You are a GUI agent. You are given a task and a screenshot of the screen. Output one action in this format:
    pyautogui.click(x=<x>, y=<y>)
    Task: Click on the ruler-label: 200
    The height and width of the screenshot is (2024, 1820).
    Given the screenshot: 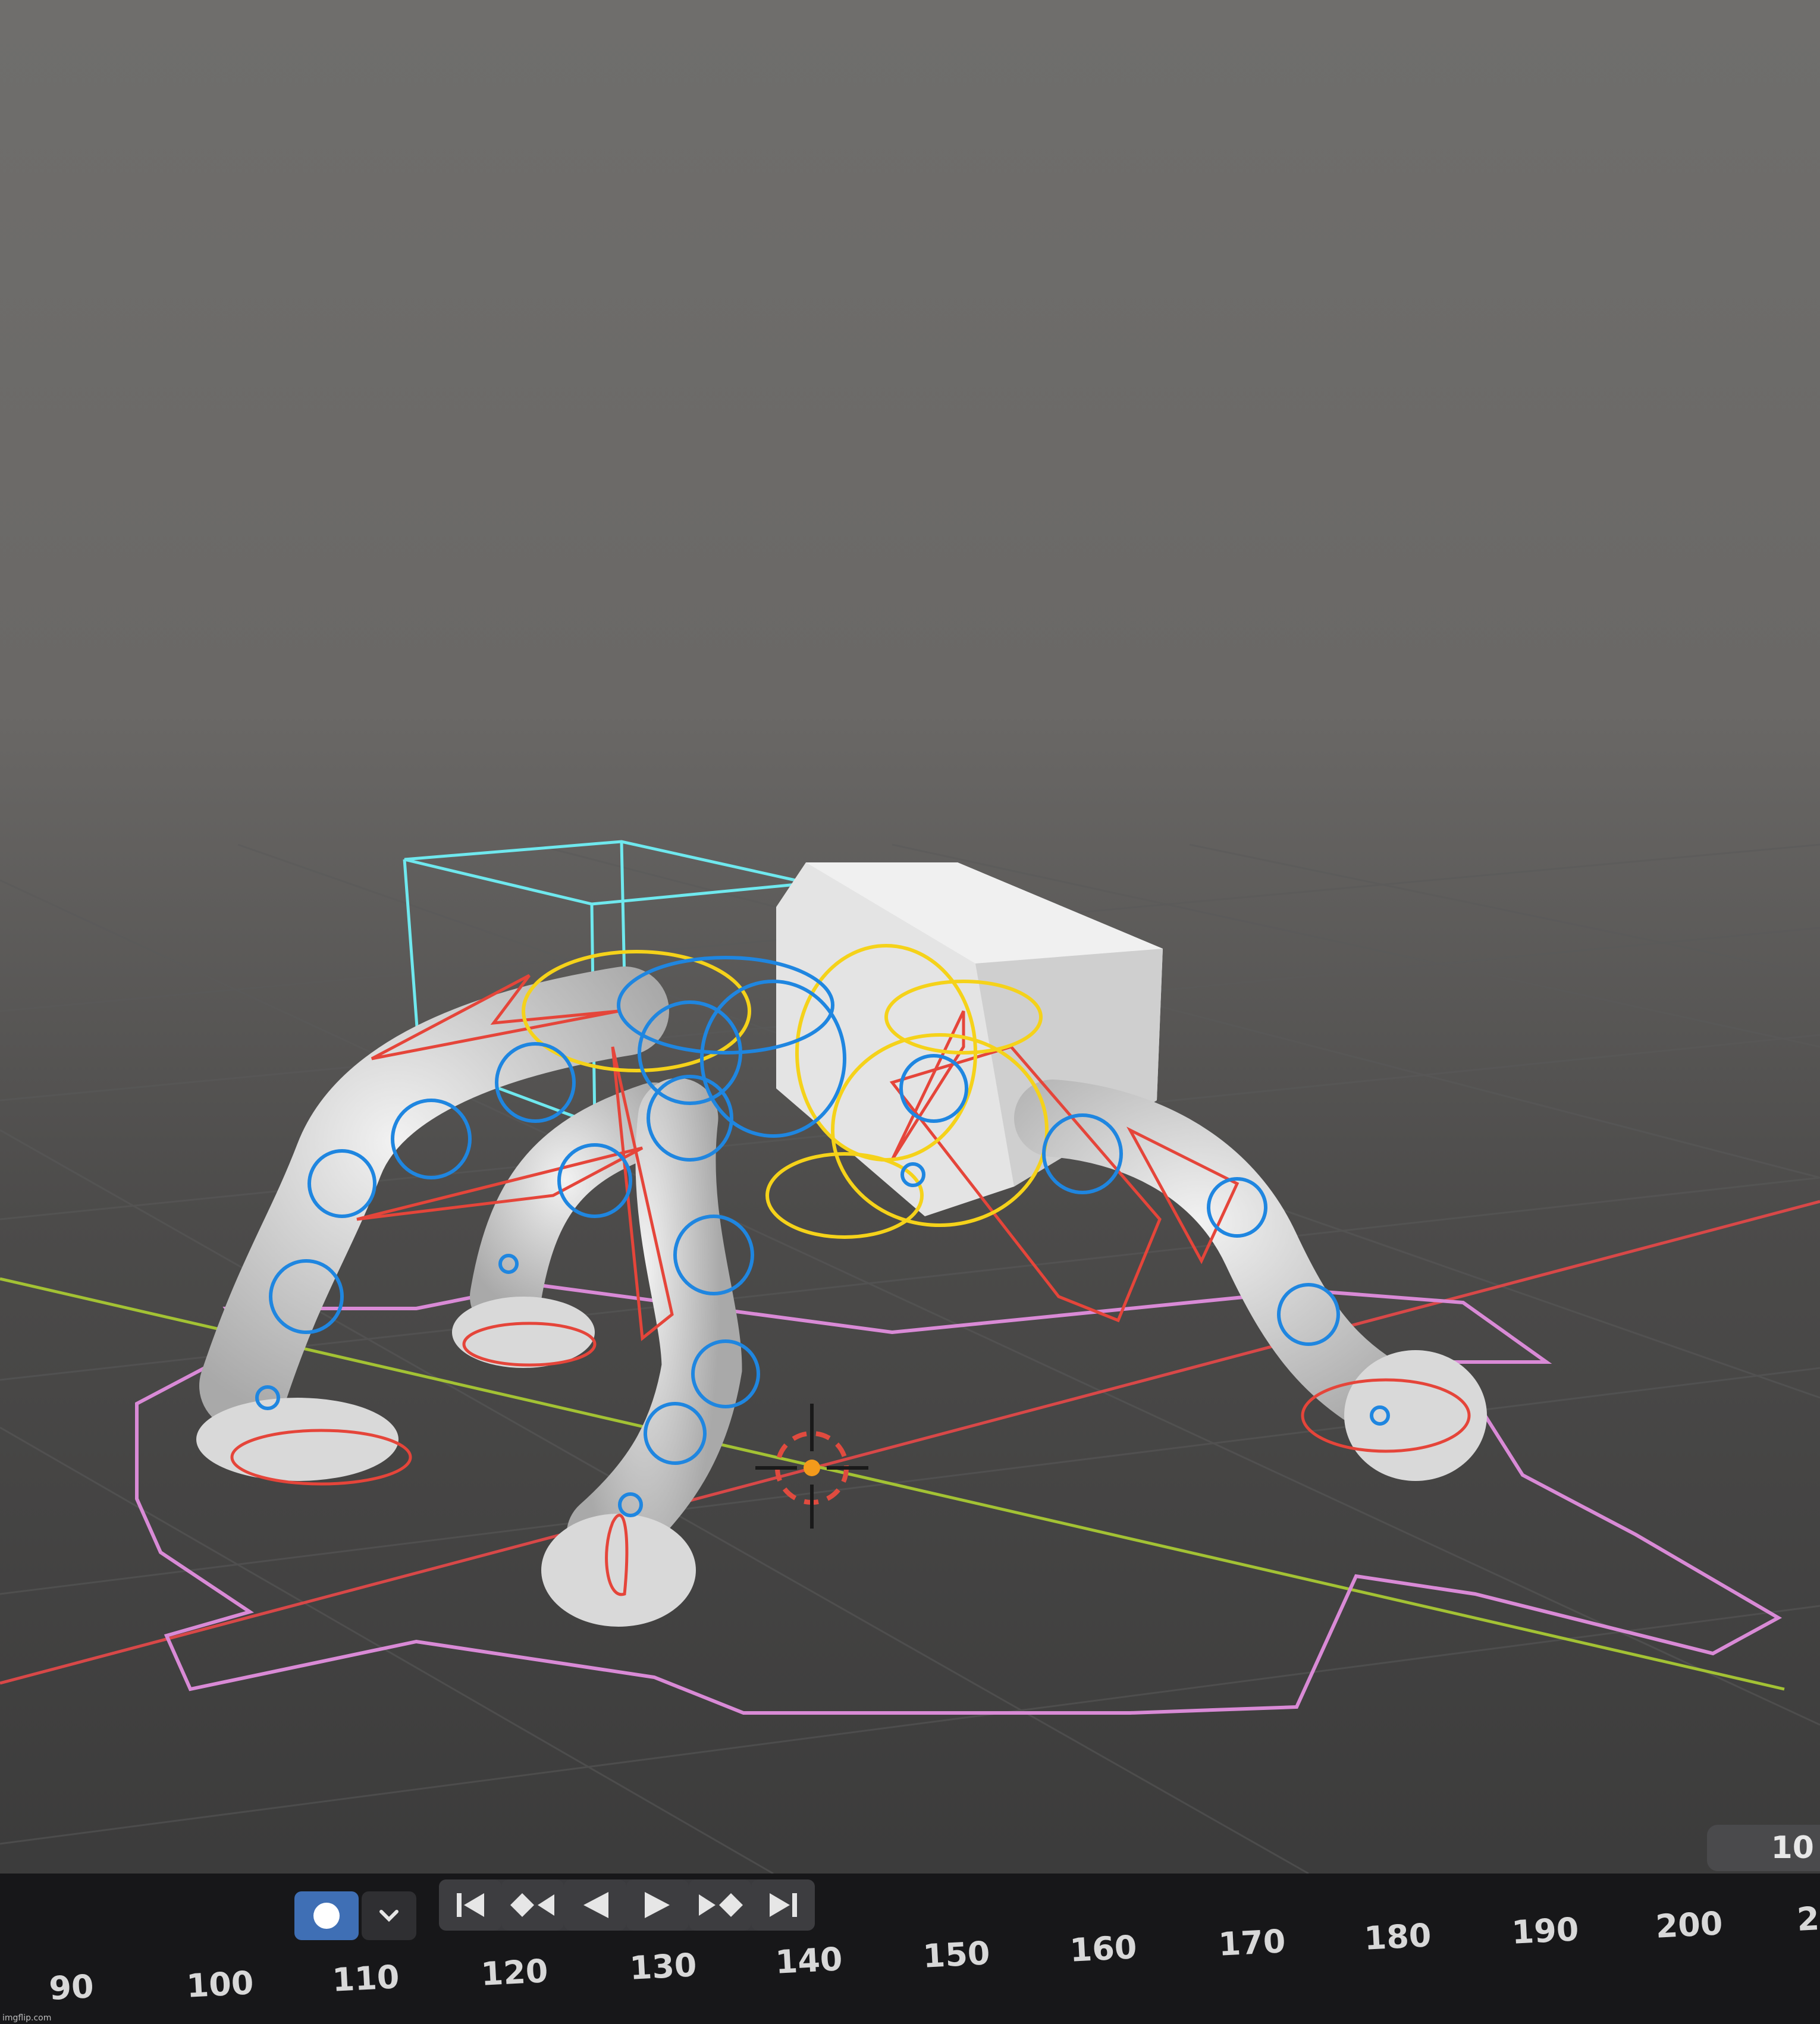 What is the action you would take?
    pyautogui.click(x=1689, y=1924)
    